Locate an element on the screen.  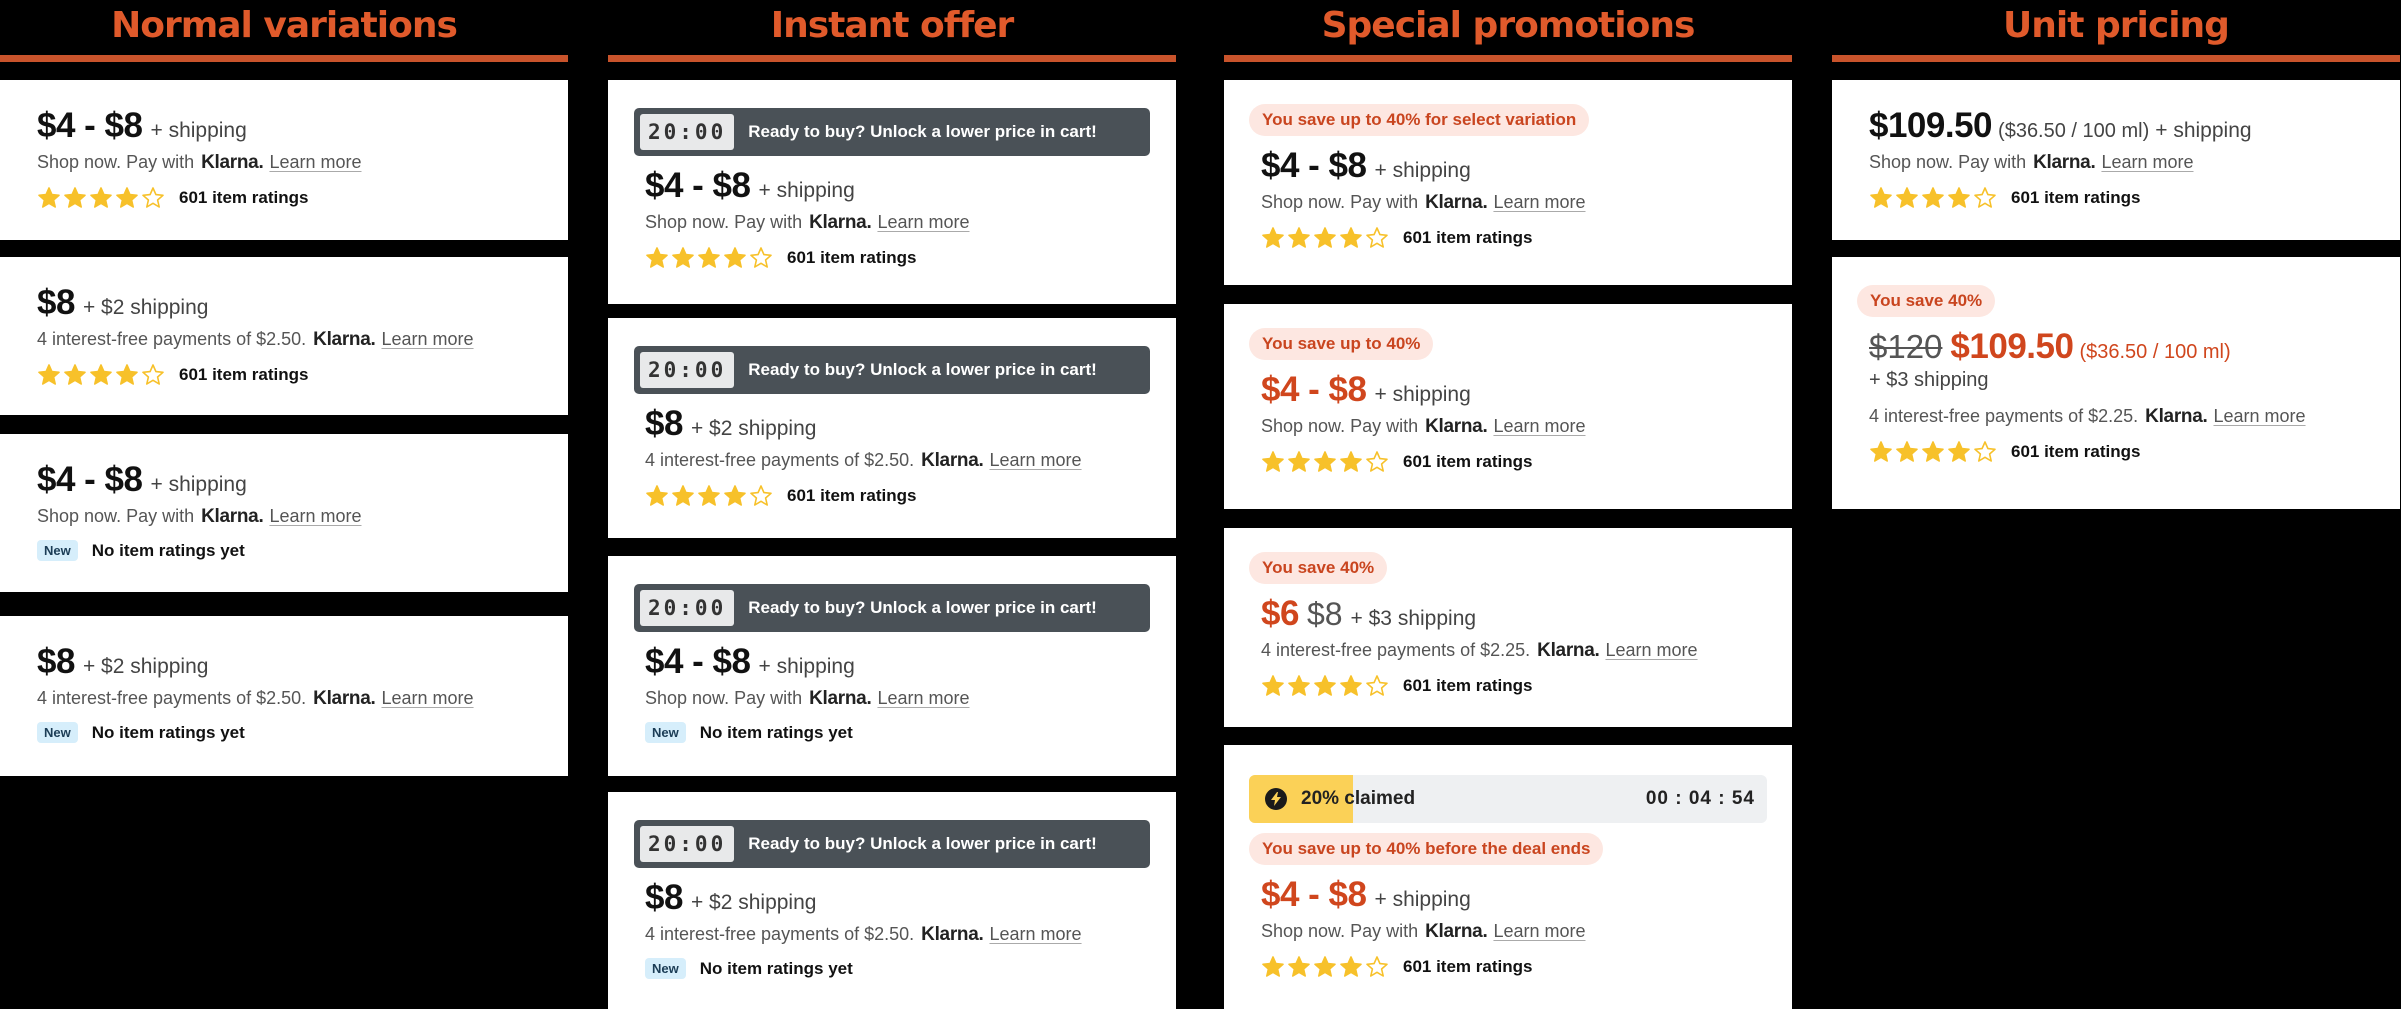
original-price: $120 is located at coordinates (1906, 346).